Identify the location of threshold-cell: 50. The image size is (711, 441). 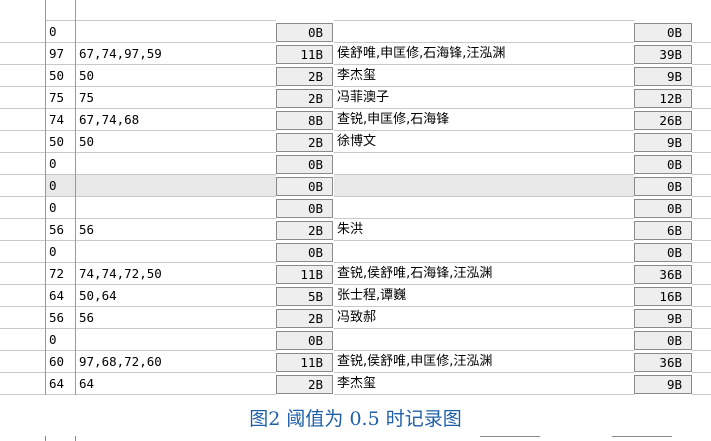
(60, 142).